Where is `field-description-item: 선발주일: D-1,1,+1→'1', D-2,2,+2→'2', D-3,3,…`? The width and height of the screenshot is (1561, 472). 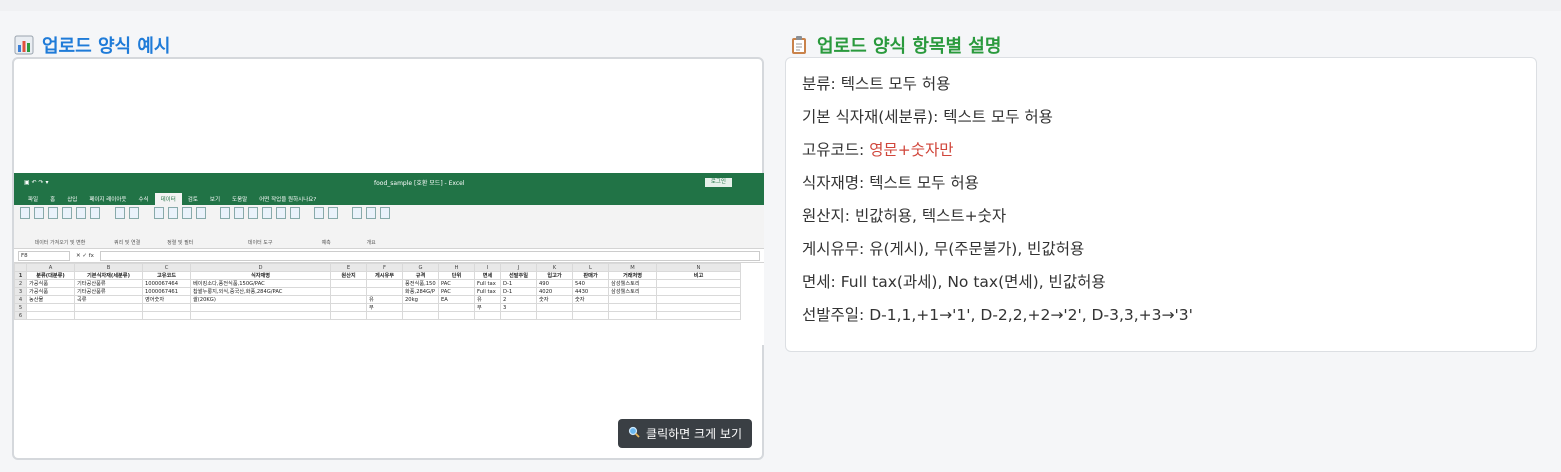 field-description-item: 선발주일: D-1,1,+1→'1', D-2,2,+2→'2', D-3,3,… is located at coordinates (997, 321).